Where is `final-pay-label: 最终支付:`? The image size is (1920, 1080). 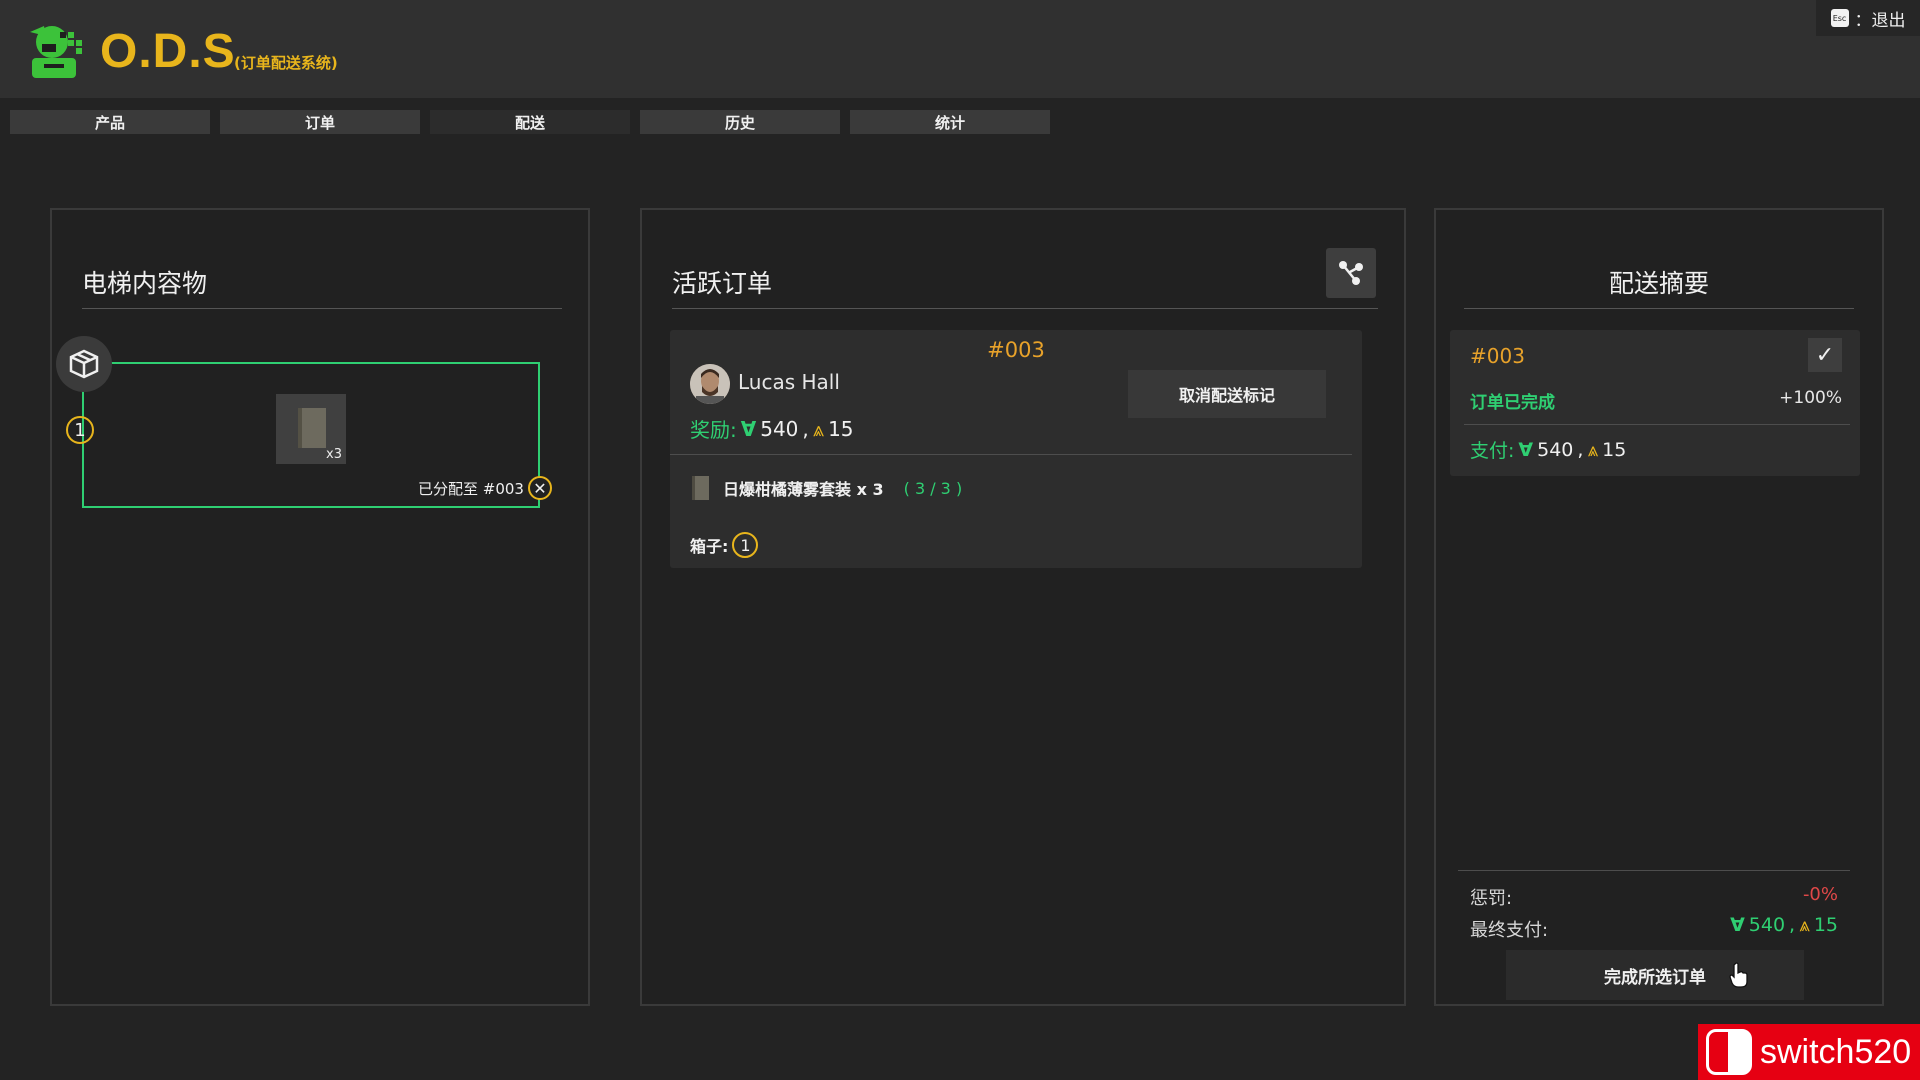
final-pay-label: 最终支付: is located at coordinates (1509, 930).